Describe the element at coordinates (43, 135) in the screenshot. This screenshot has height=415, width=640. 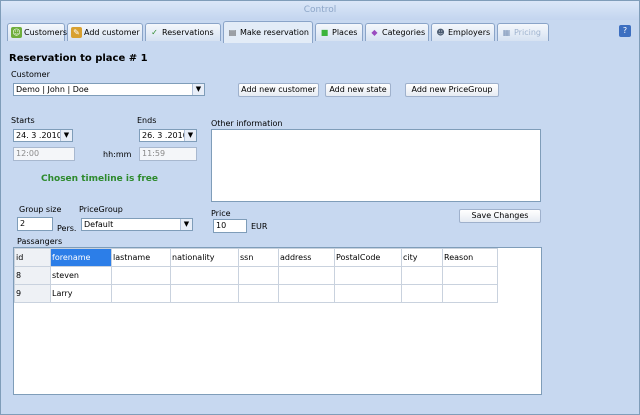
I see `starts-date-picker: 24. 3 .2010 ▼` at that location.